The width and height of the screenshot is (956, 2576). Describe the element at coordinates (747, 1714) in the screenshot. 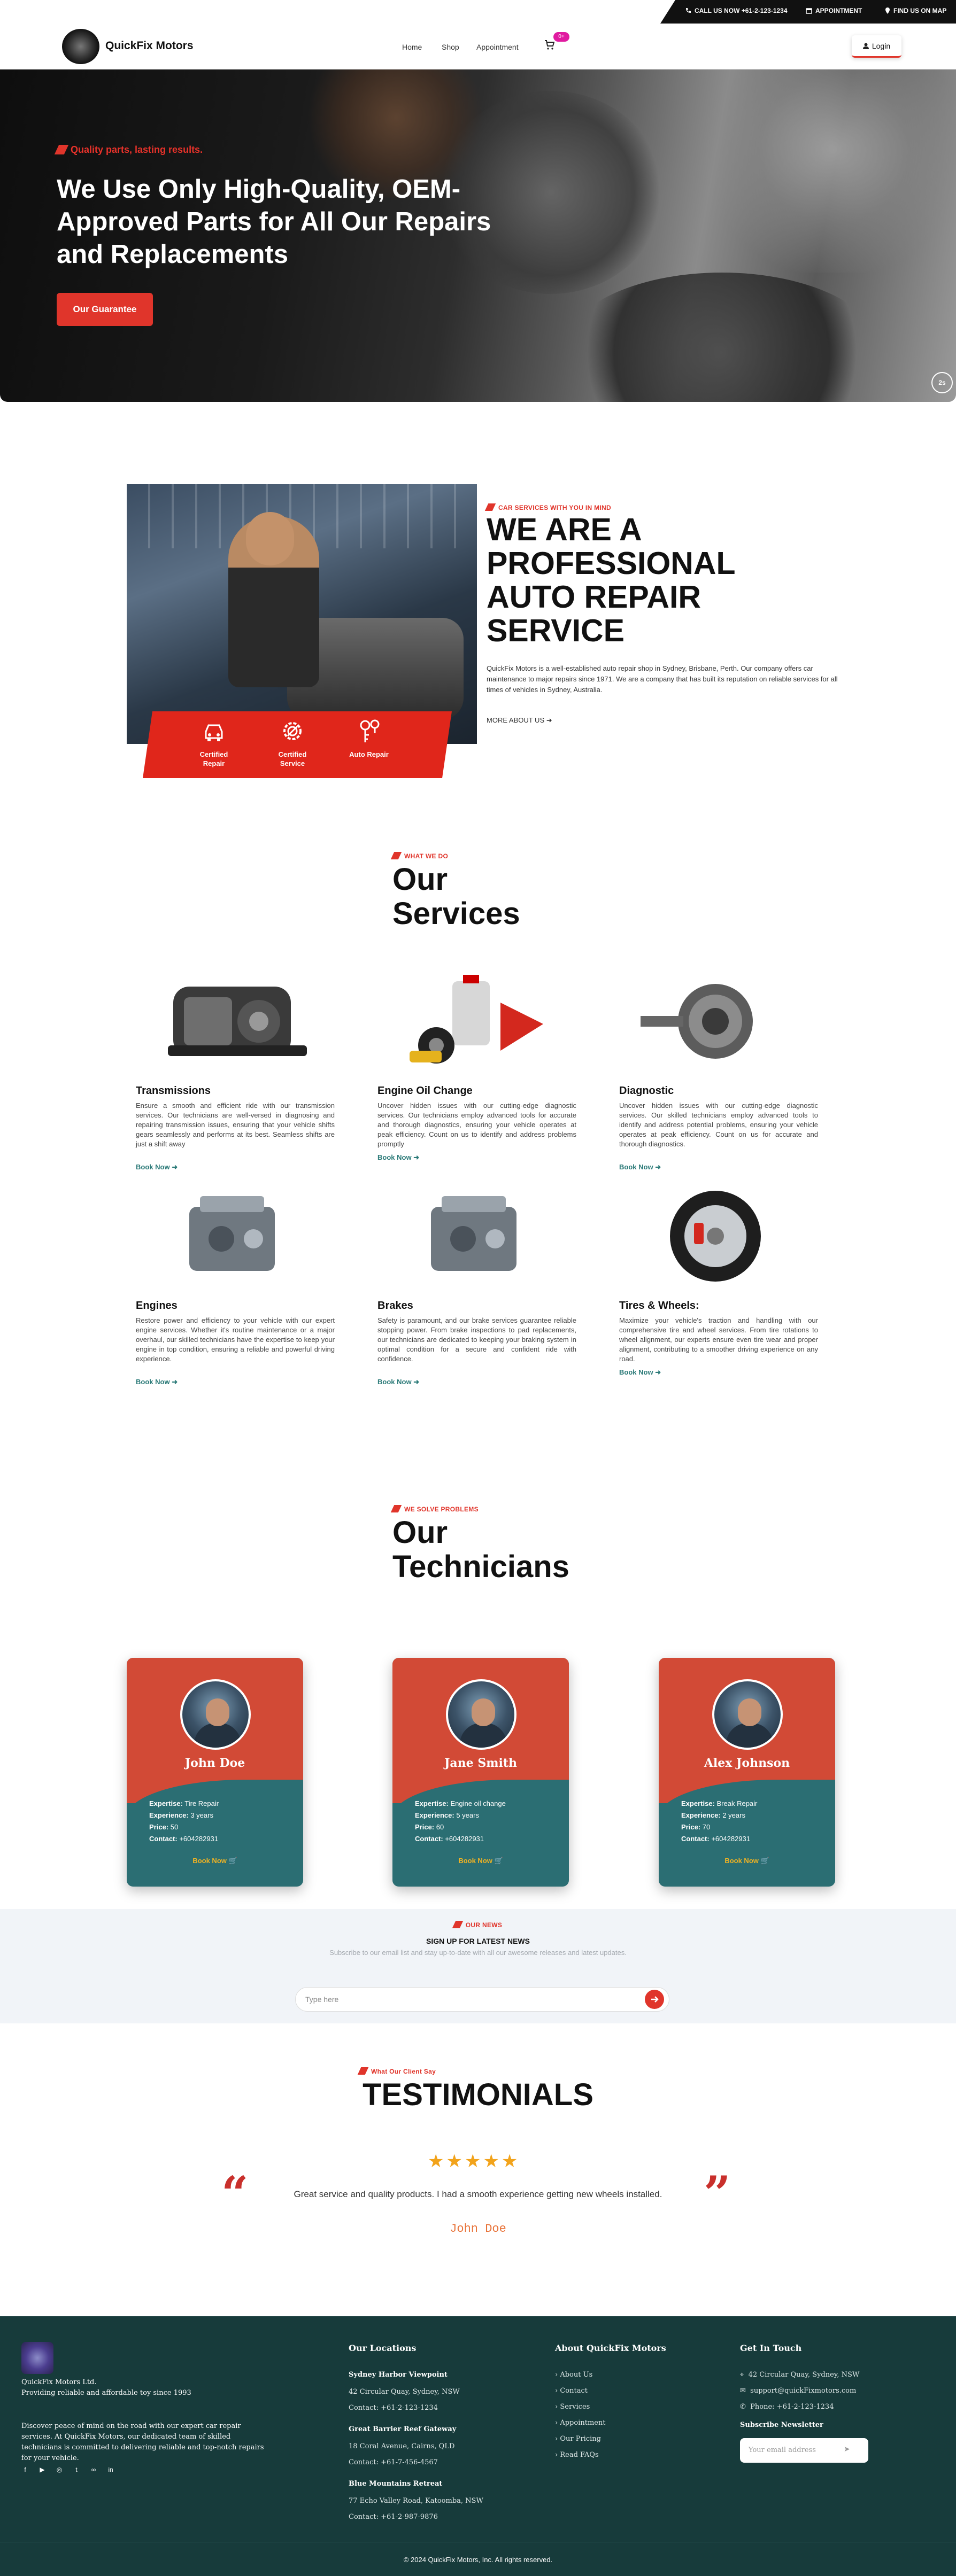

I see `avatar` at that location.